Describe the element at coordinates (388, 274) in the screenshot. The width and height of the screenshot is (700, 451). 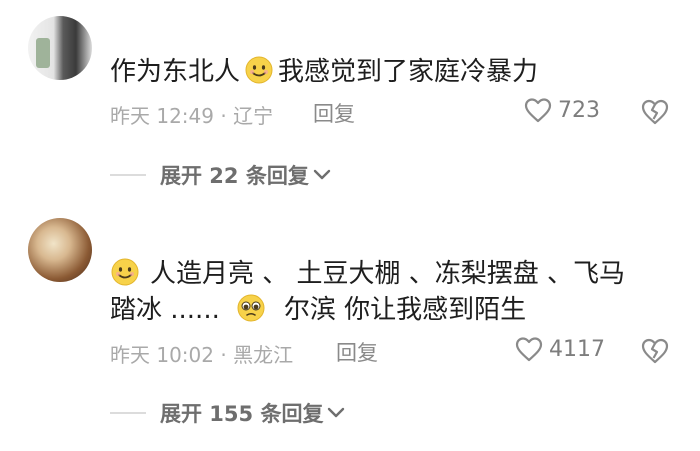
I see `comment-text-part: 人造月亮 、 土豆大棚 、冻梨摆盘 、飞马` at that location.